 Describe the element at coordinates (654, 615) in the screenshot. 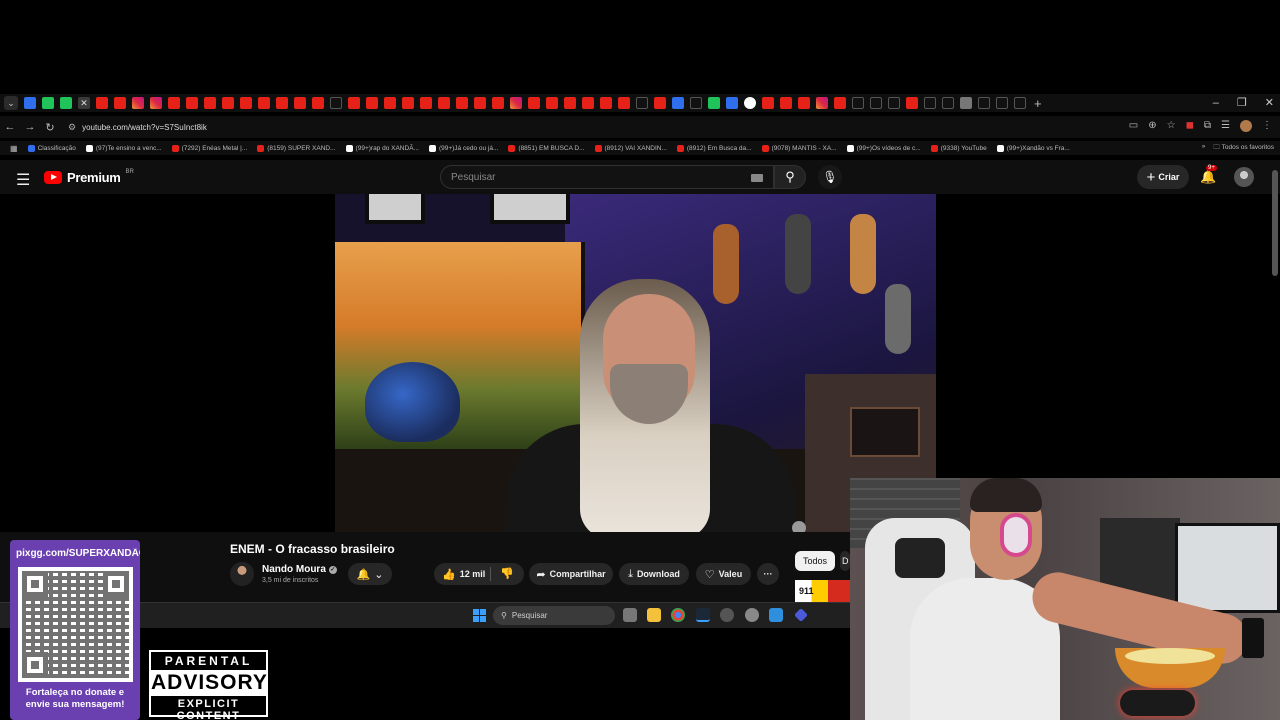

I see `file-explorer-icon` at that location.